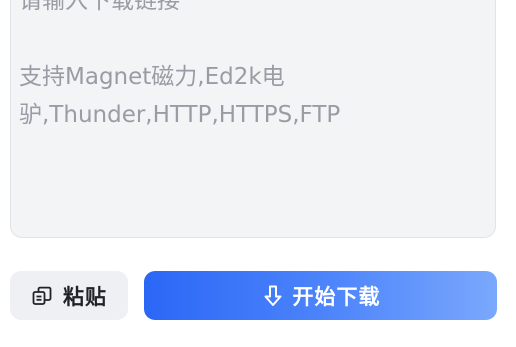 This screenshot has height=347, width=516. What do you see at coordinates (273, 296) in the screenshot?
I see `download-arrow-icon` at bounding box center [273, 296].